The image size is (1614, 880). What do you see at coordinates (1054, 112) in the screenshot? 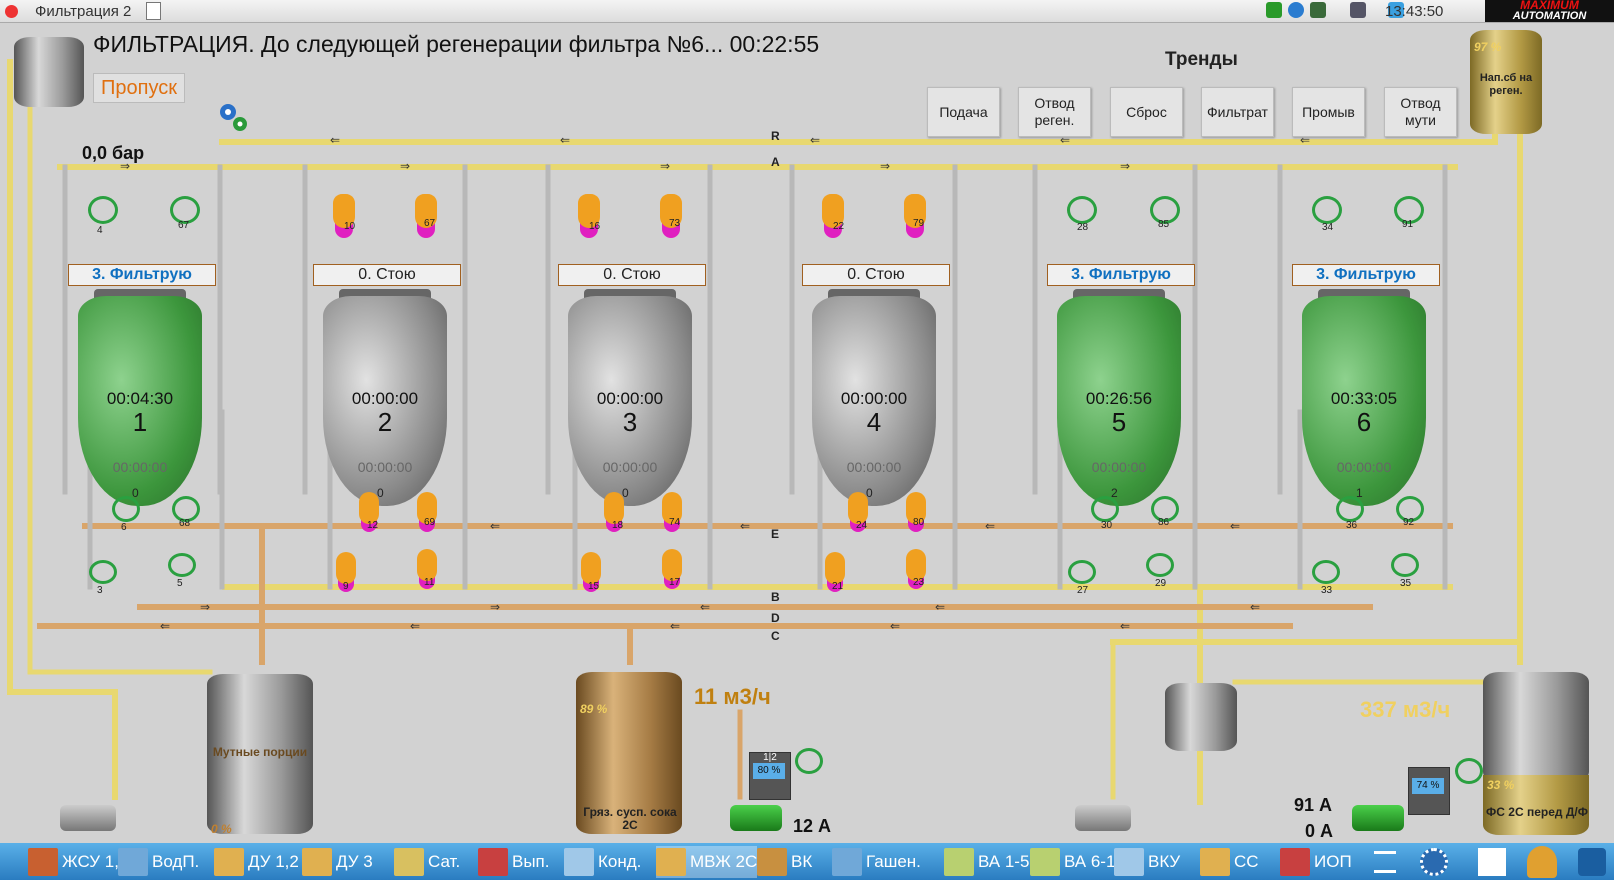
I see `trend-regen-outlet-button: Отвод реген.` at bounding box center [1054, 112].